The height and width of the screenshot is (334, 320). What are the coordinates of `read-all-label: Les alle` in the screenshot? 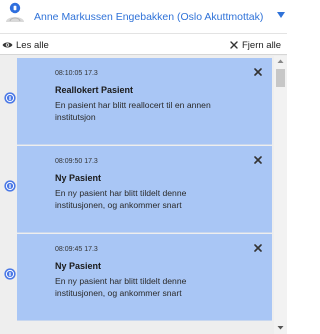 It's located at (32, 45).